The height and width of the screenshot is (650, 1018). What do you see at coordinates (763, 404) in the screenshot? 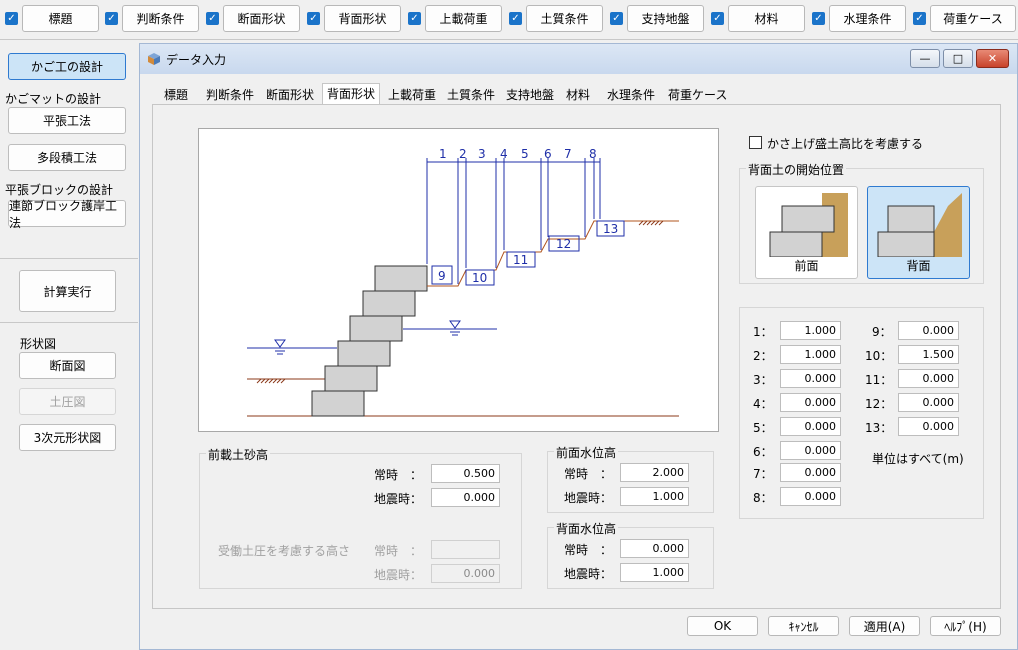
I see `dim-4-label: 4：` at bounding box center [763, 404].